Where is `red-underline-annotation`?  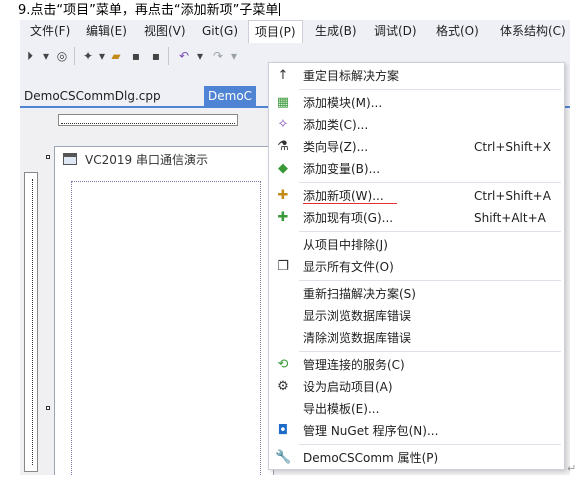 red-underline-annotation is located at coordinates (350, 203).